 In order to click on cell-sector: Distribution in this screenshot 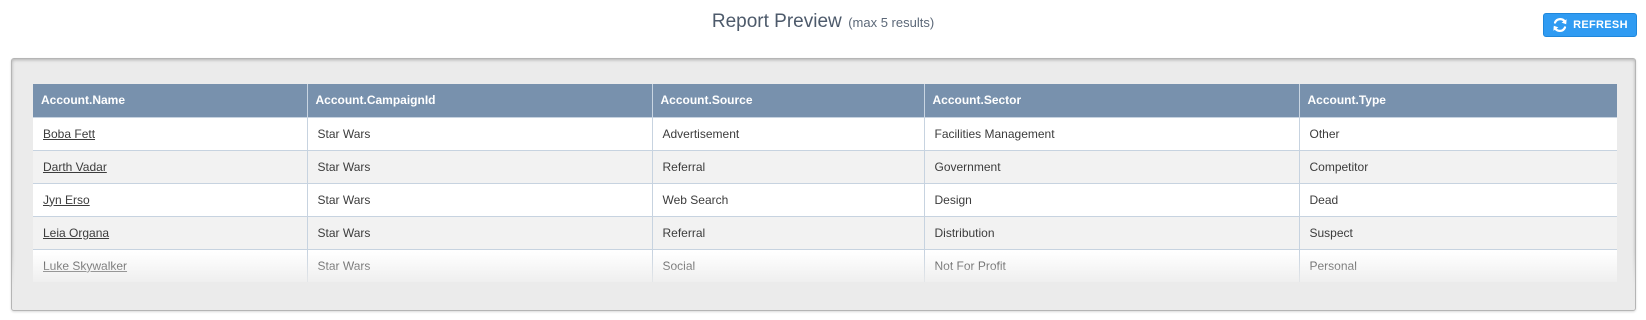, I will do `click(1112, 232)`.